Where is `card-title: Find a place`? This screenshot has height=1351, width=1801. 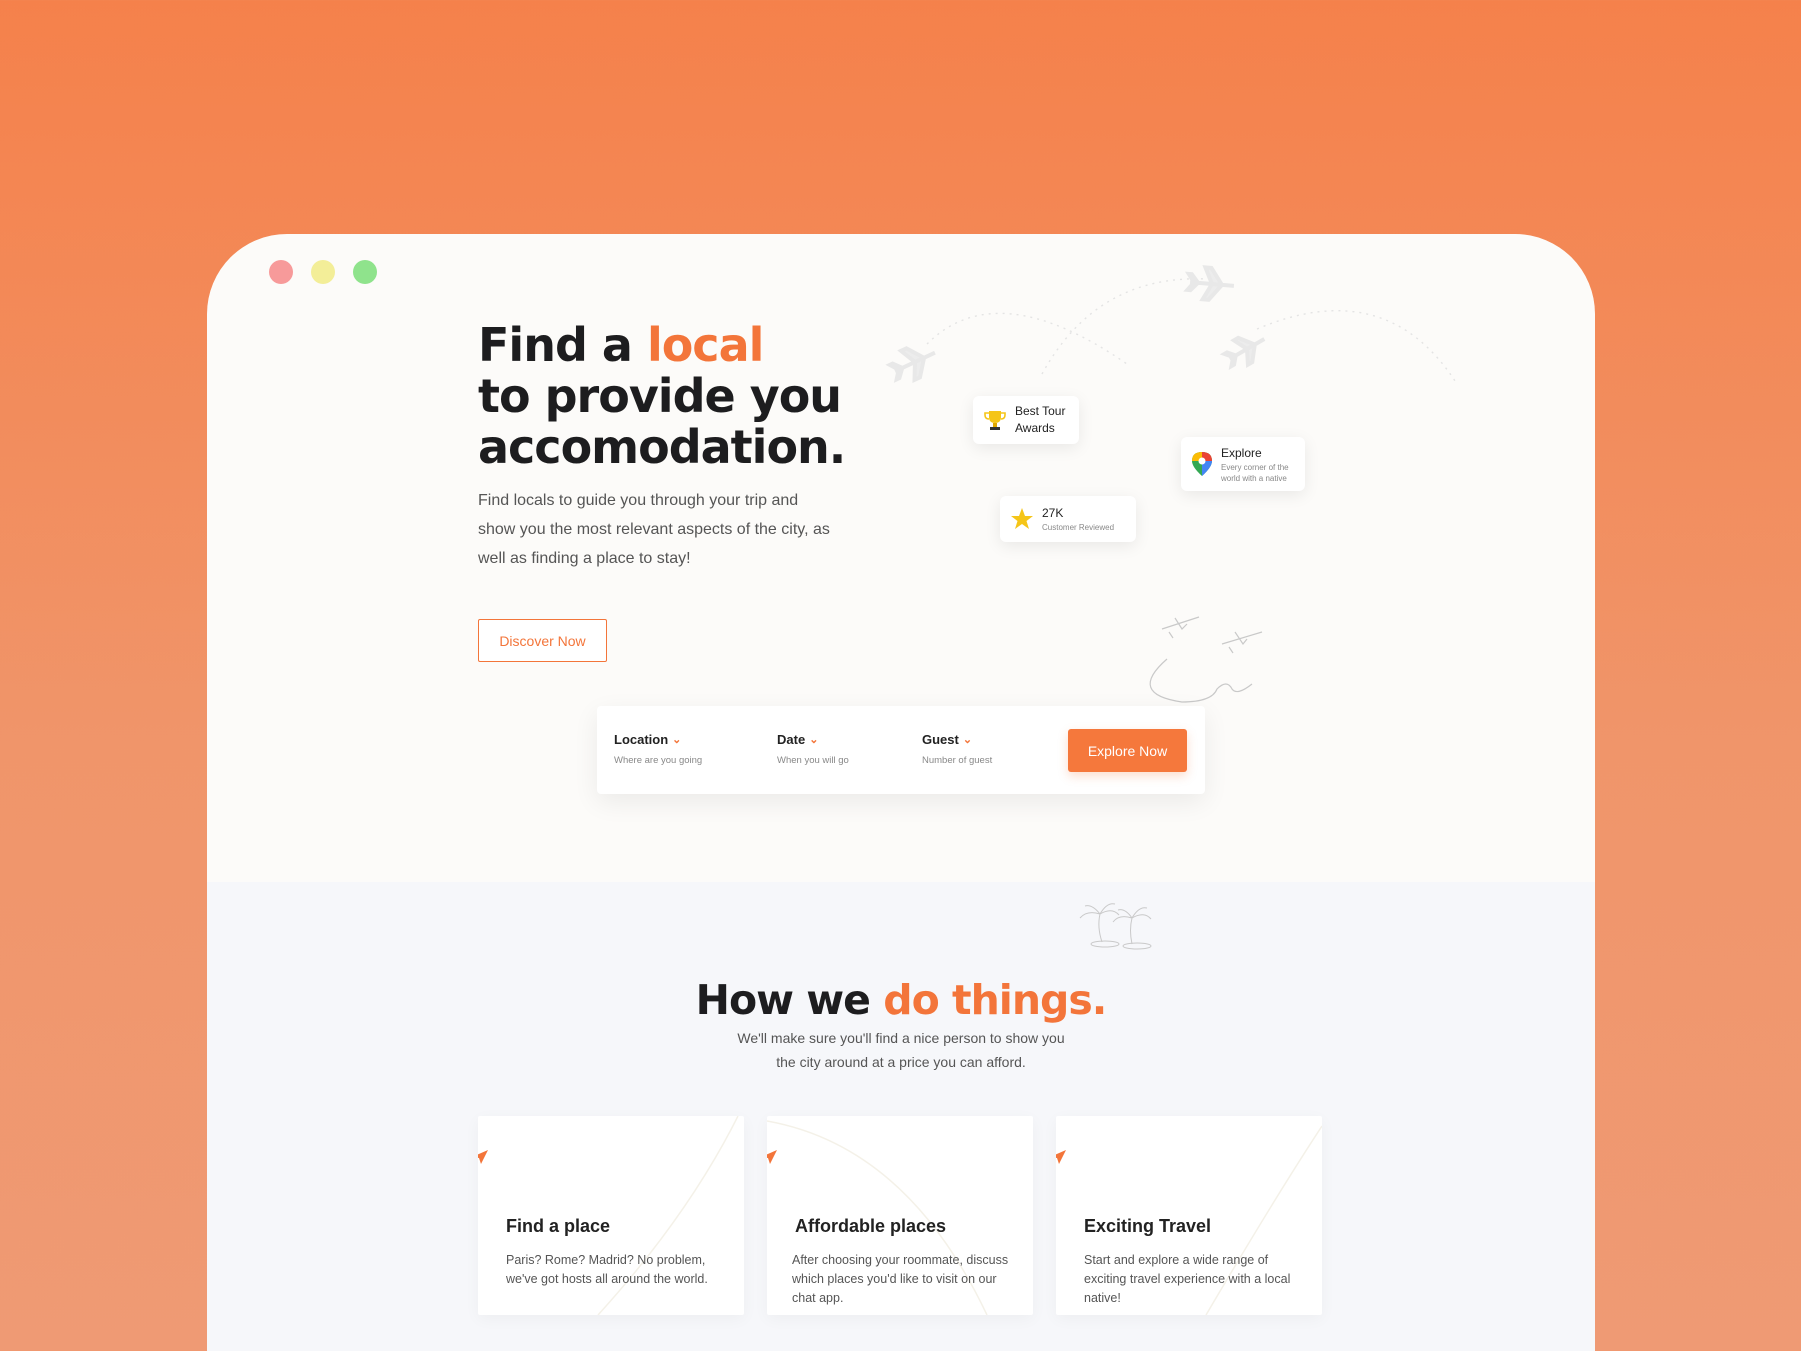 card-title: Find a place is located at coordinates (558, 1226).